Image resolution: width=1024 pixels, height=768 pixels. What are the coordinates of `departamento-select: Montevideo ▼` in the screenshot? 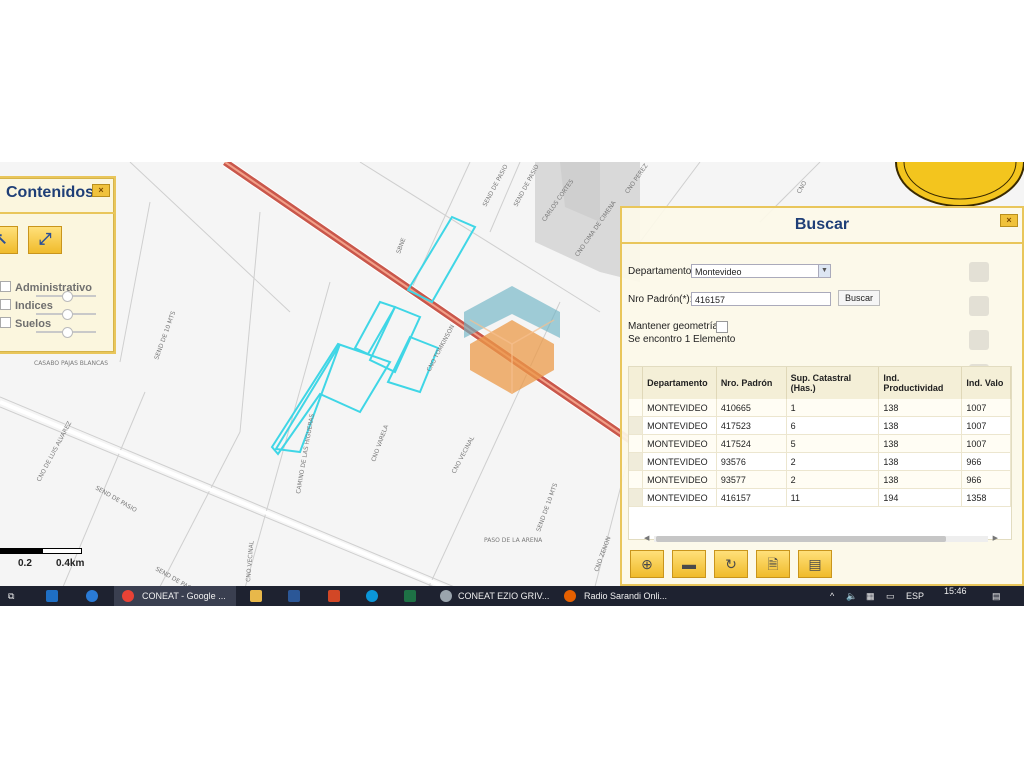 It's located at (761, 271).